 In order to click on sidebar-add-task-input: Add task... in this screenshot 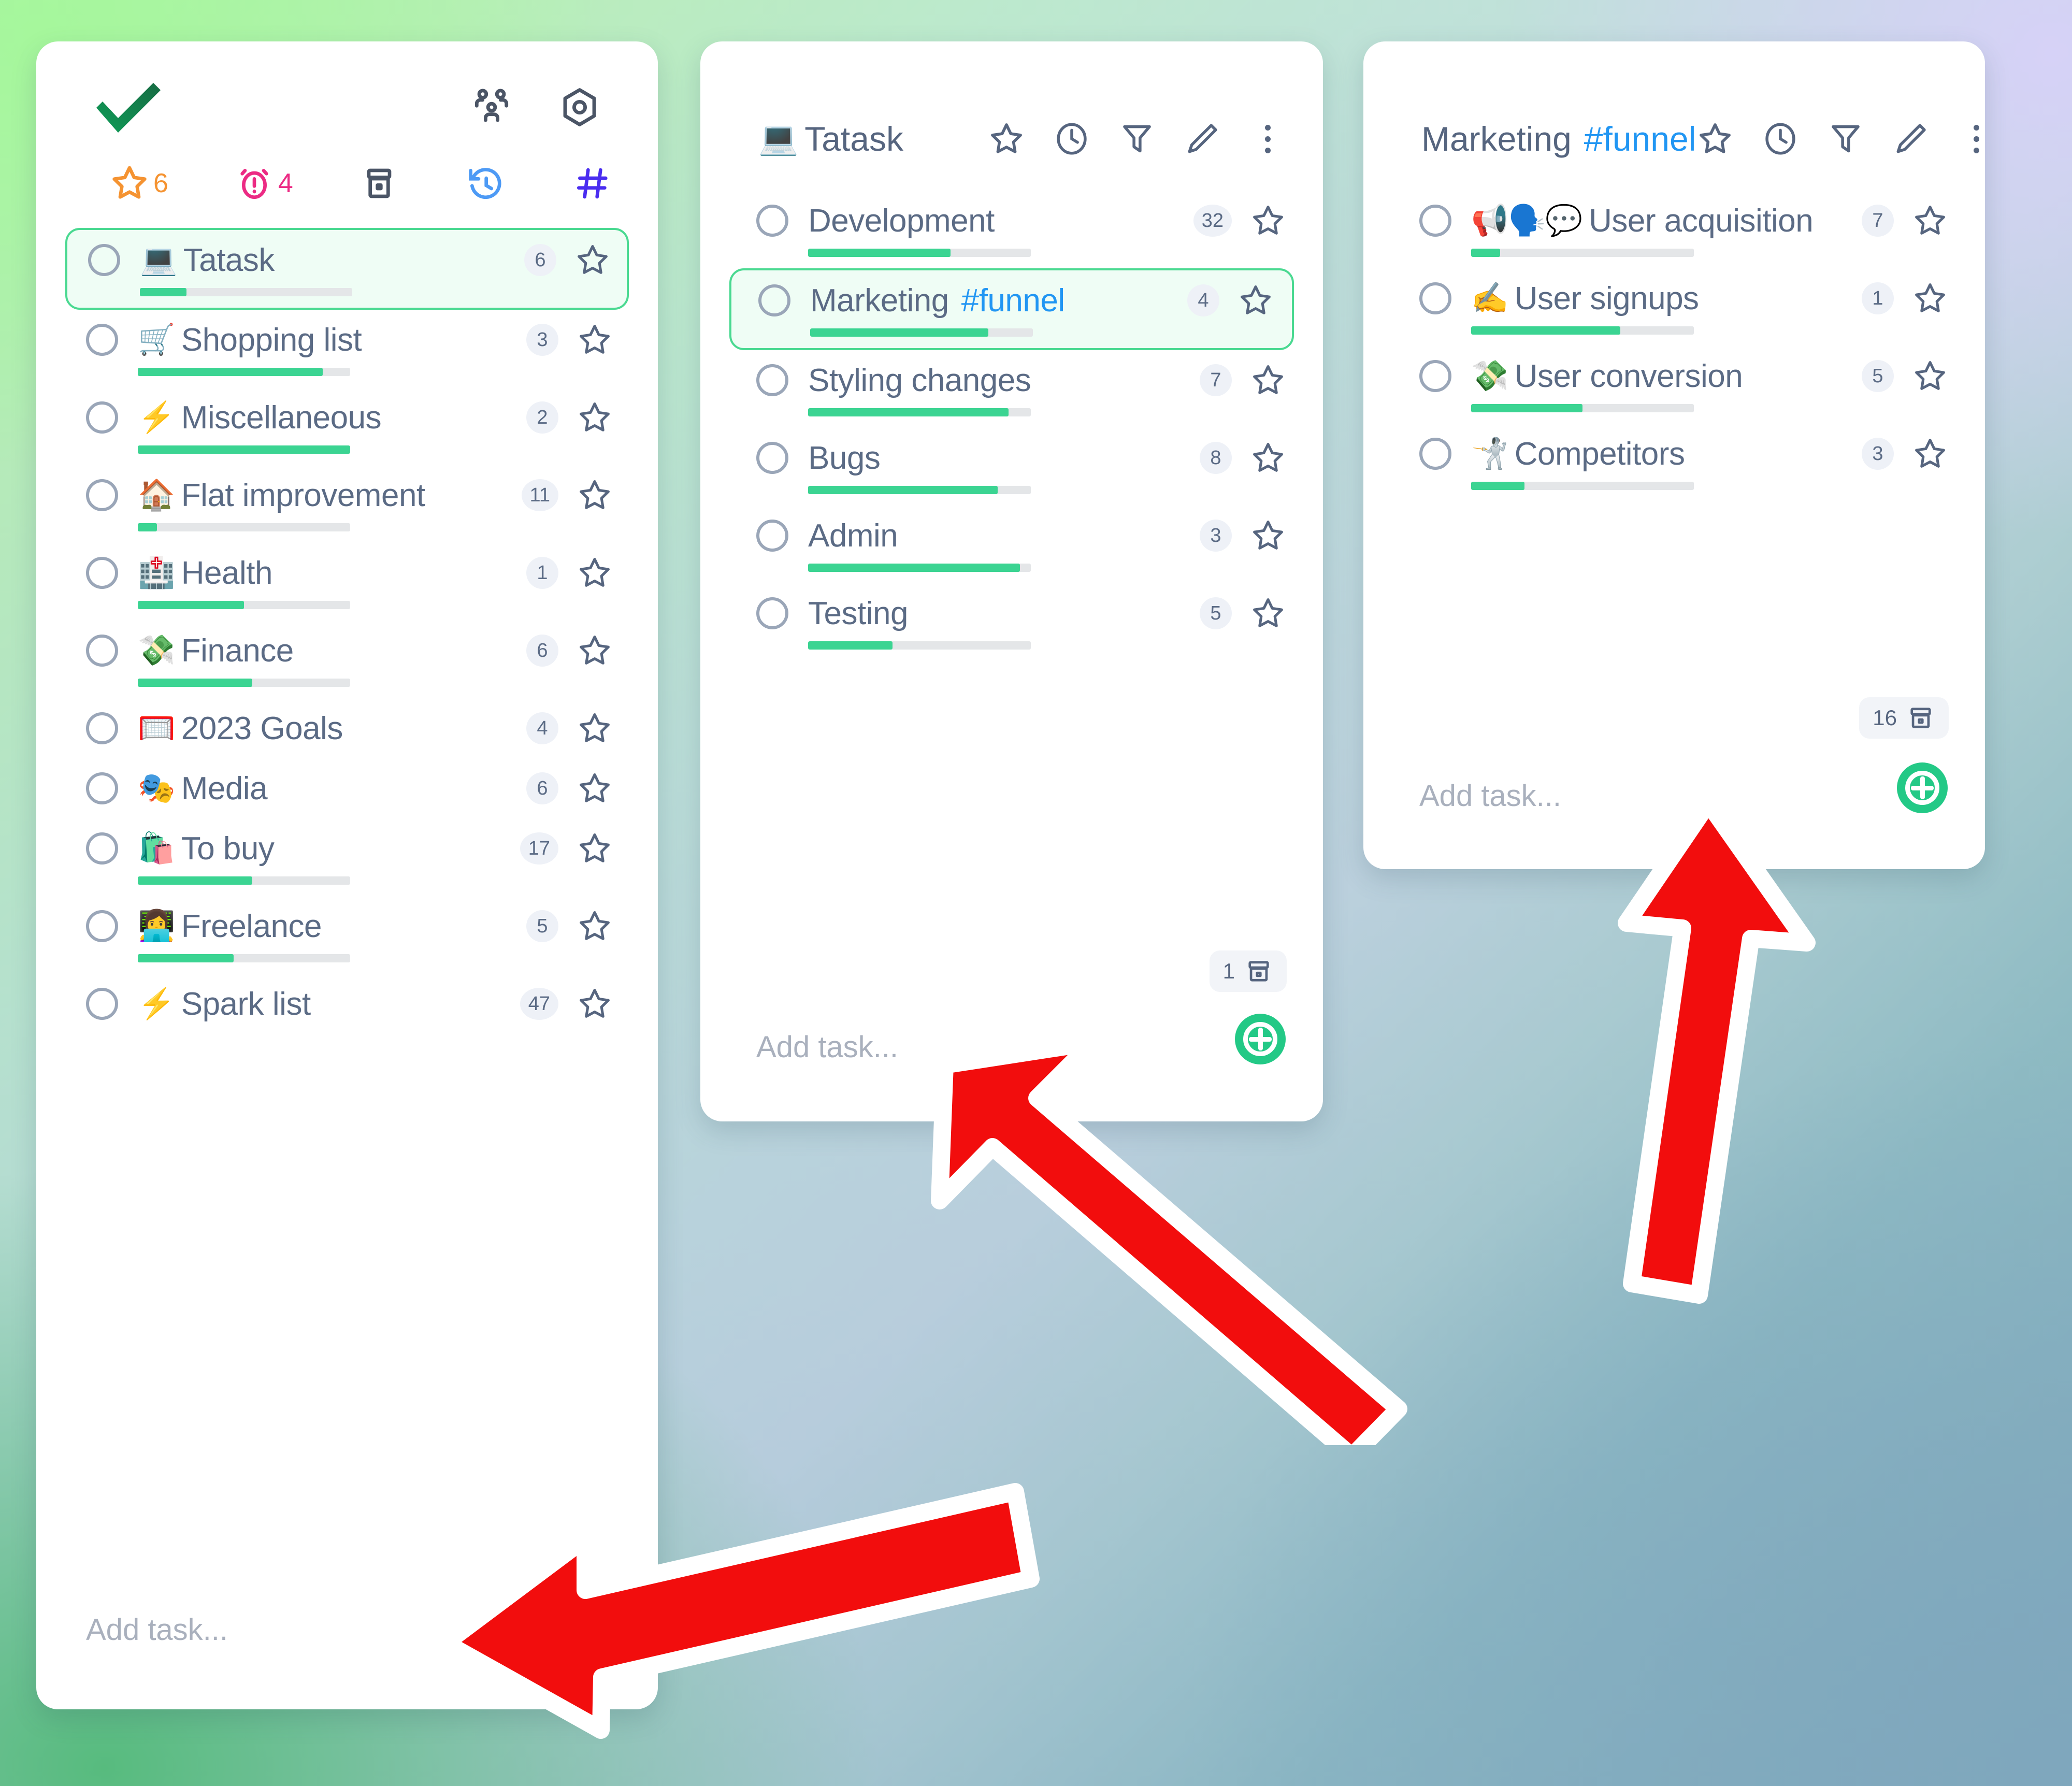, I will do `click(132, 1620)`.